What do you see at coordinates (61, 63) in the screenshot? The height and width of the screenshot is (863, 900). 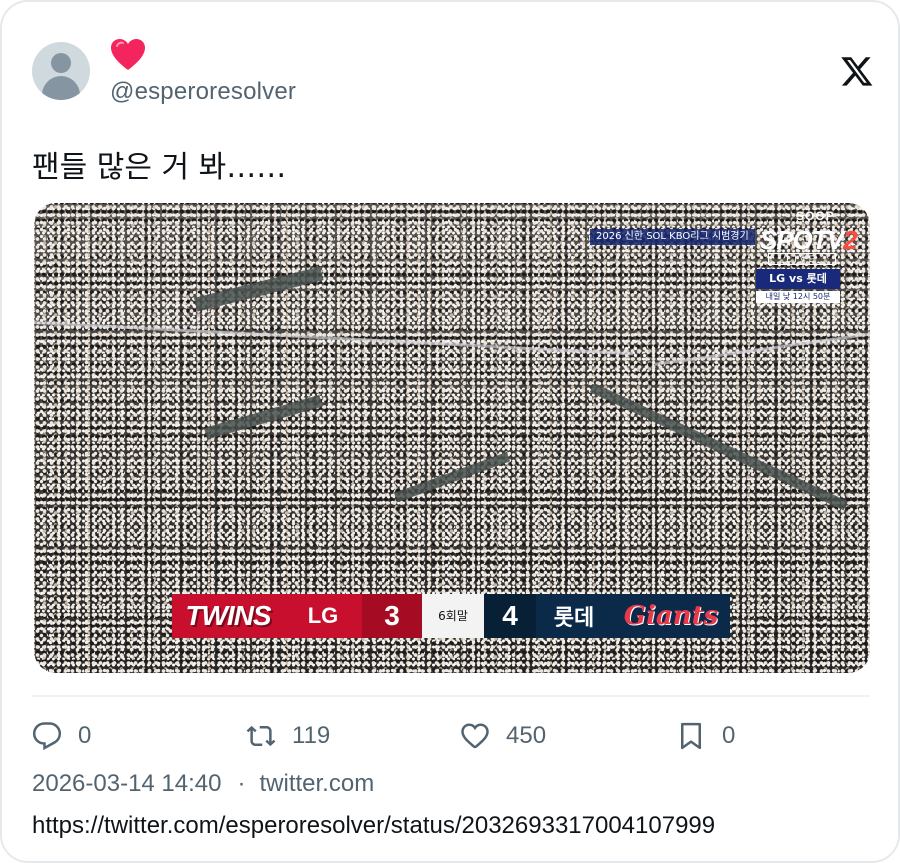 I see `avatar-head` at bounding box center [61, 63].